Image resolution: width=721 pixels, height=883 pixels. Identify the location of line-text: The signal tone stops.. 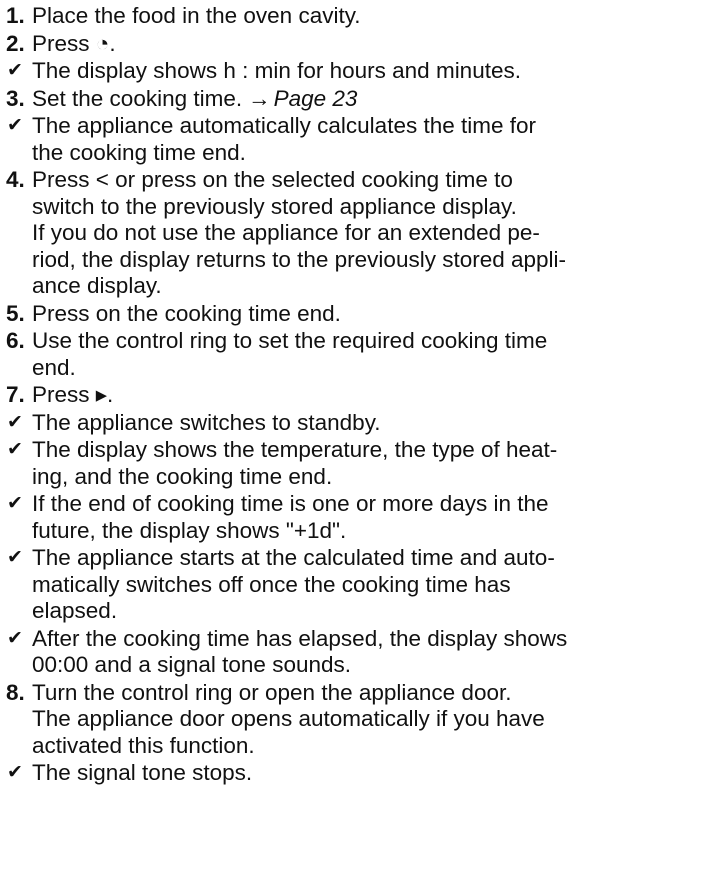
(142, 772).